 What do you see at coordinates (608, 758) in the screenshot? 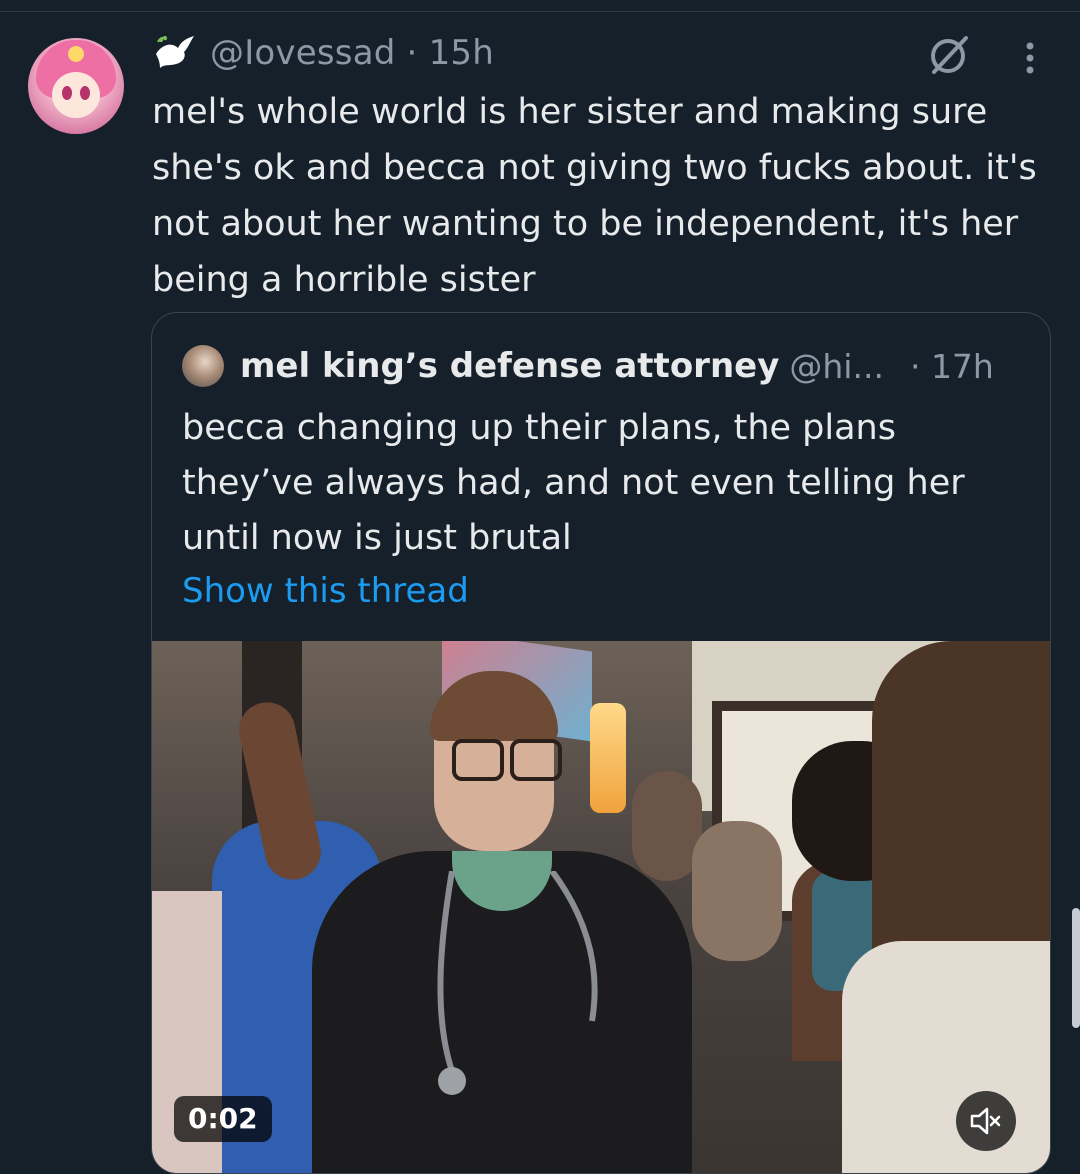
I see `video-scene-lamp` at bounding box center [608, 758].